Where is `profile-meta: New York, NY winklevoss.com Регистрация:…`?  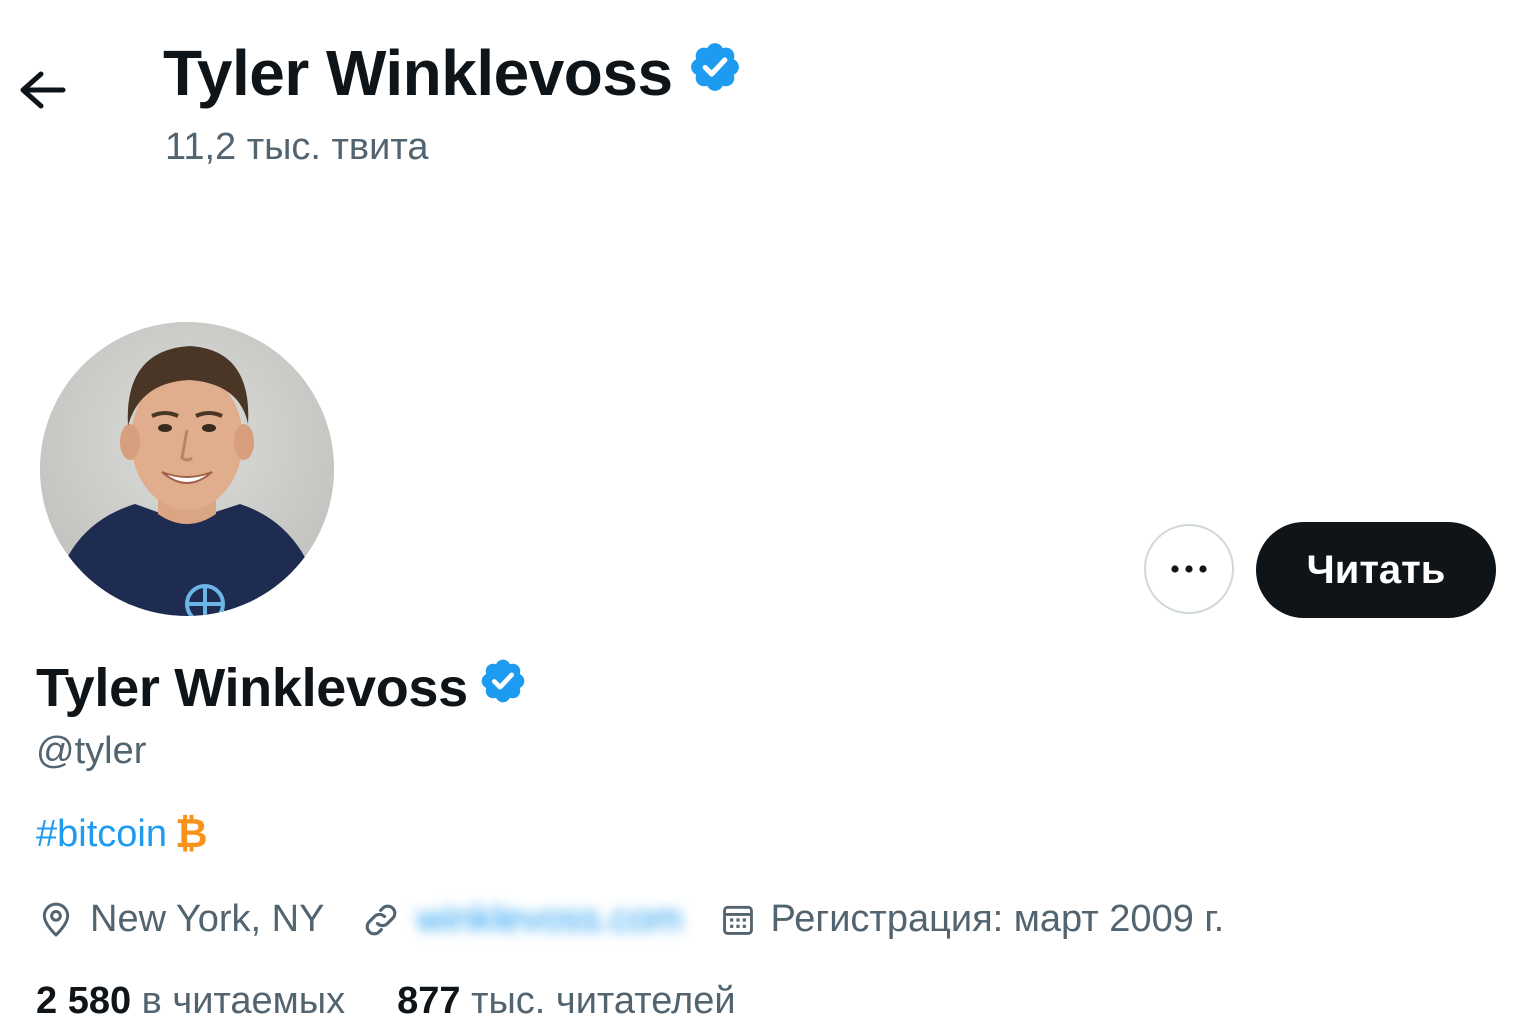 profile-meta: New York, NY winklevoss.com Регистрация:… is located at coordinates (648, 919).